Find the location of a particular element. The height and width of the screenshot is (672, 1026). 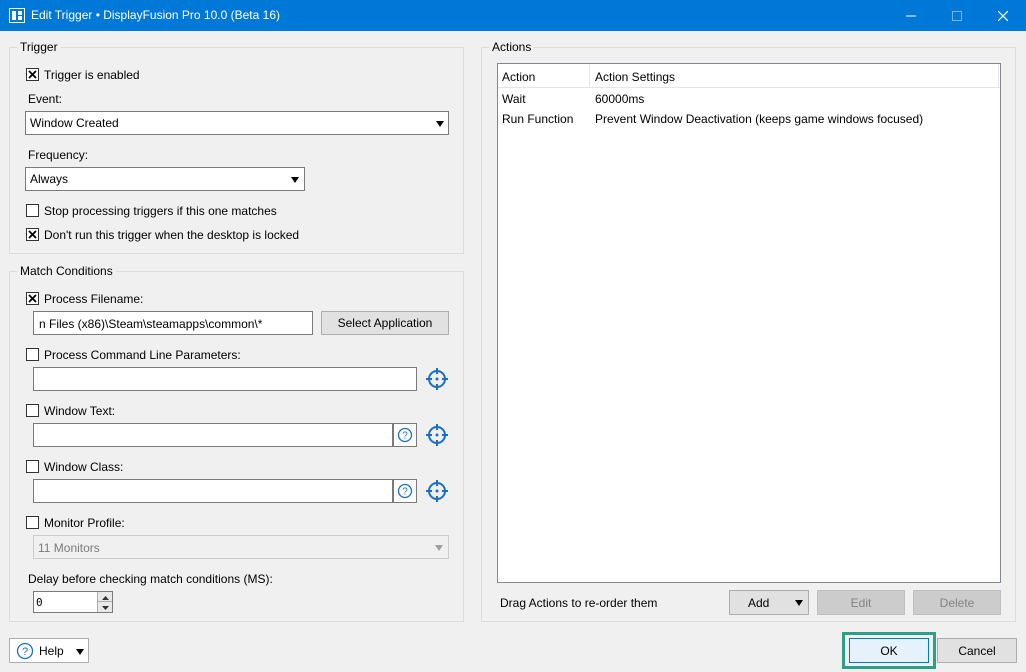

event-dropdown: Window Created is located at coordinates (237, 123).